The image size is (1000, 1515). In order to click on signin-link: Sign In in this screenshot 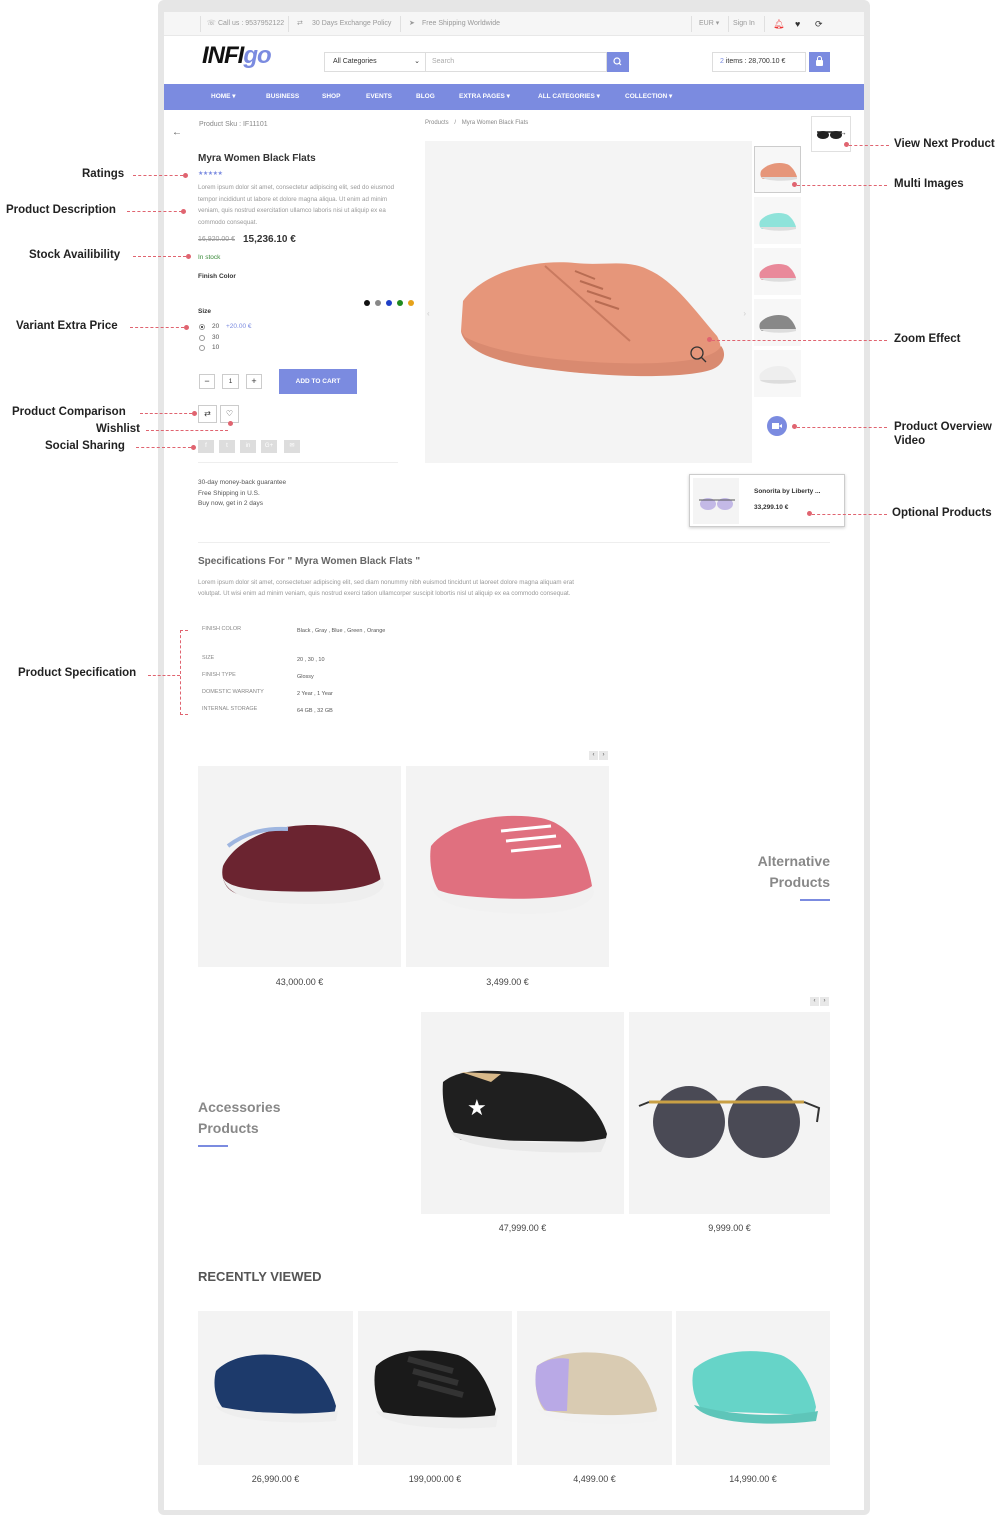, I will do `click(744, 24)`.